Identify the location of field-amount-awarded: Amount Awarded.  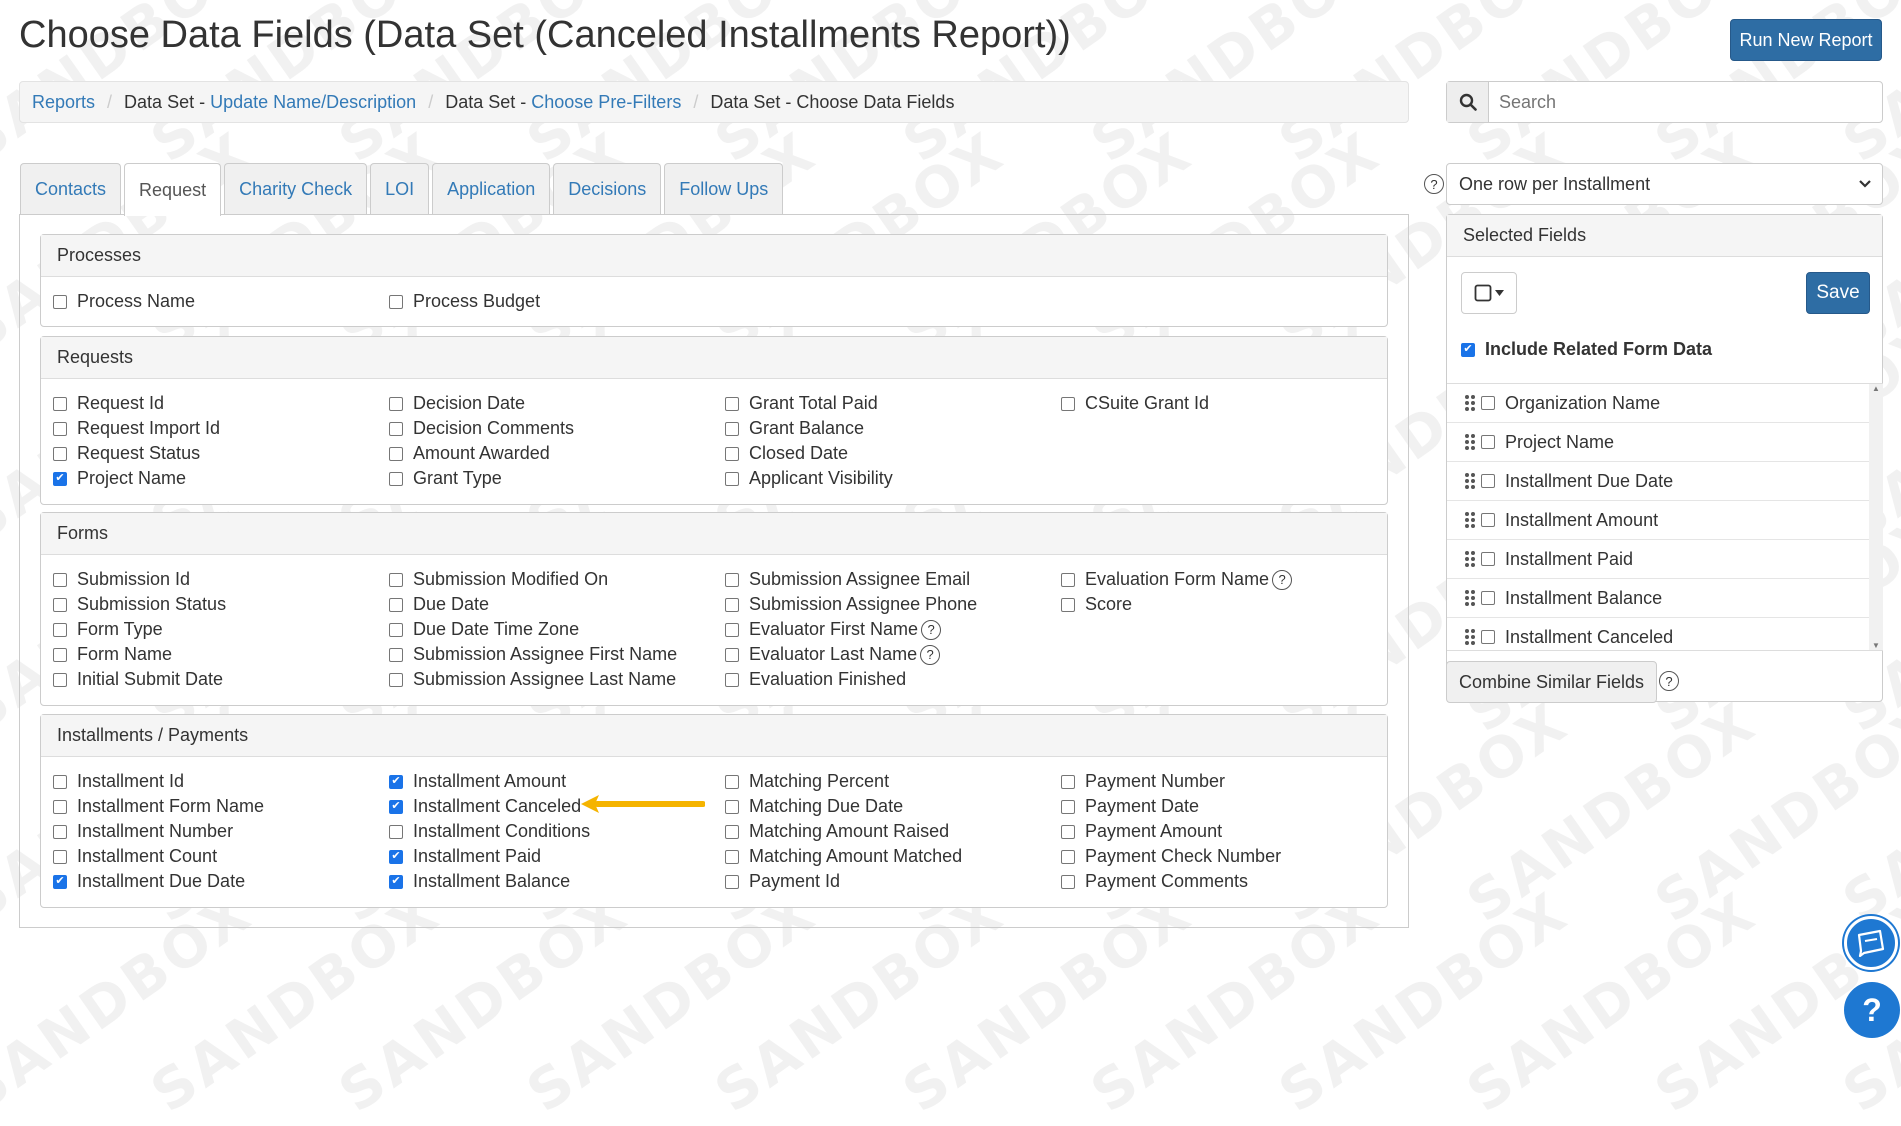
(481, 453).